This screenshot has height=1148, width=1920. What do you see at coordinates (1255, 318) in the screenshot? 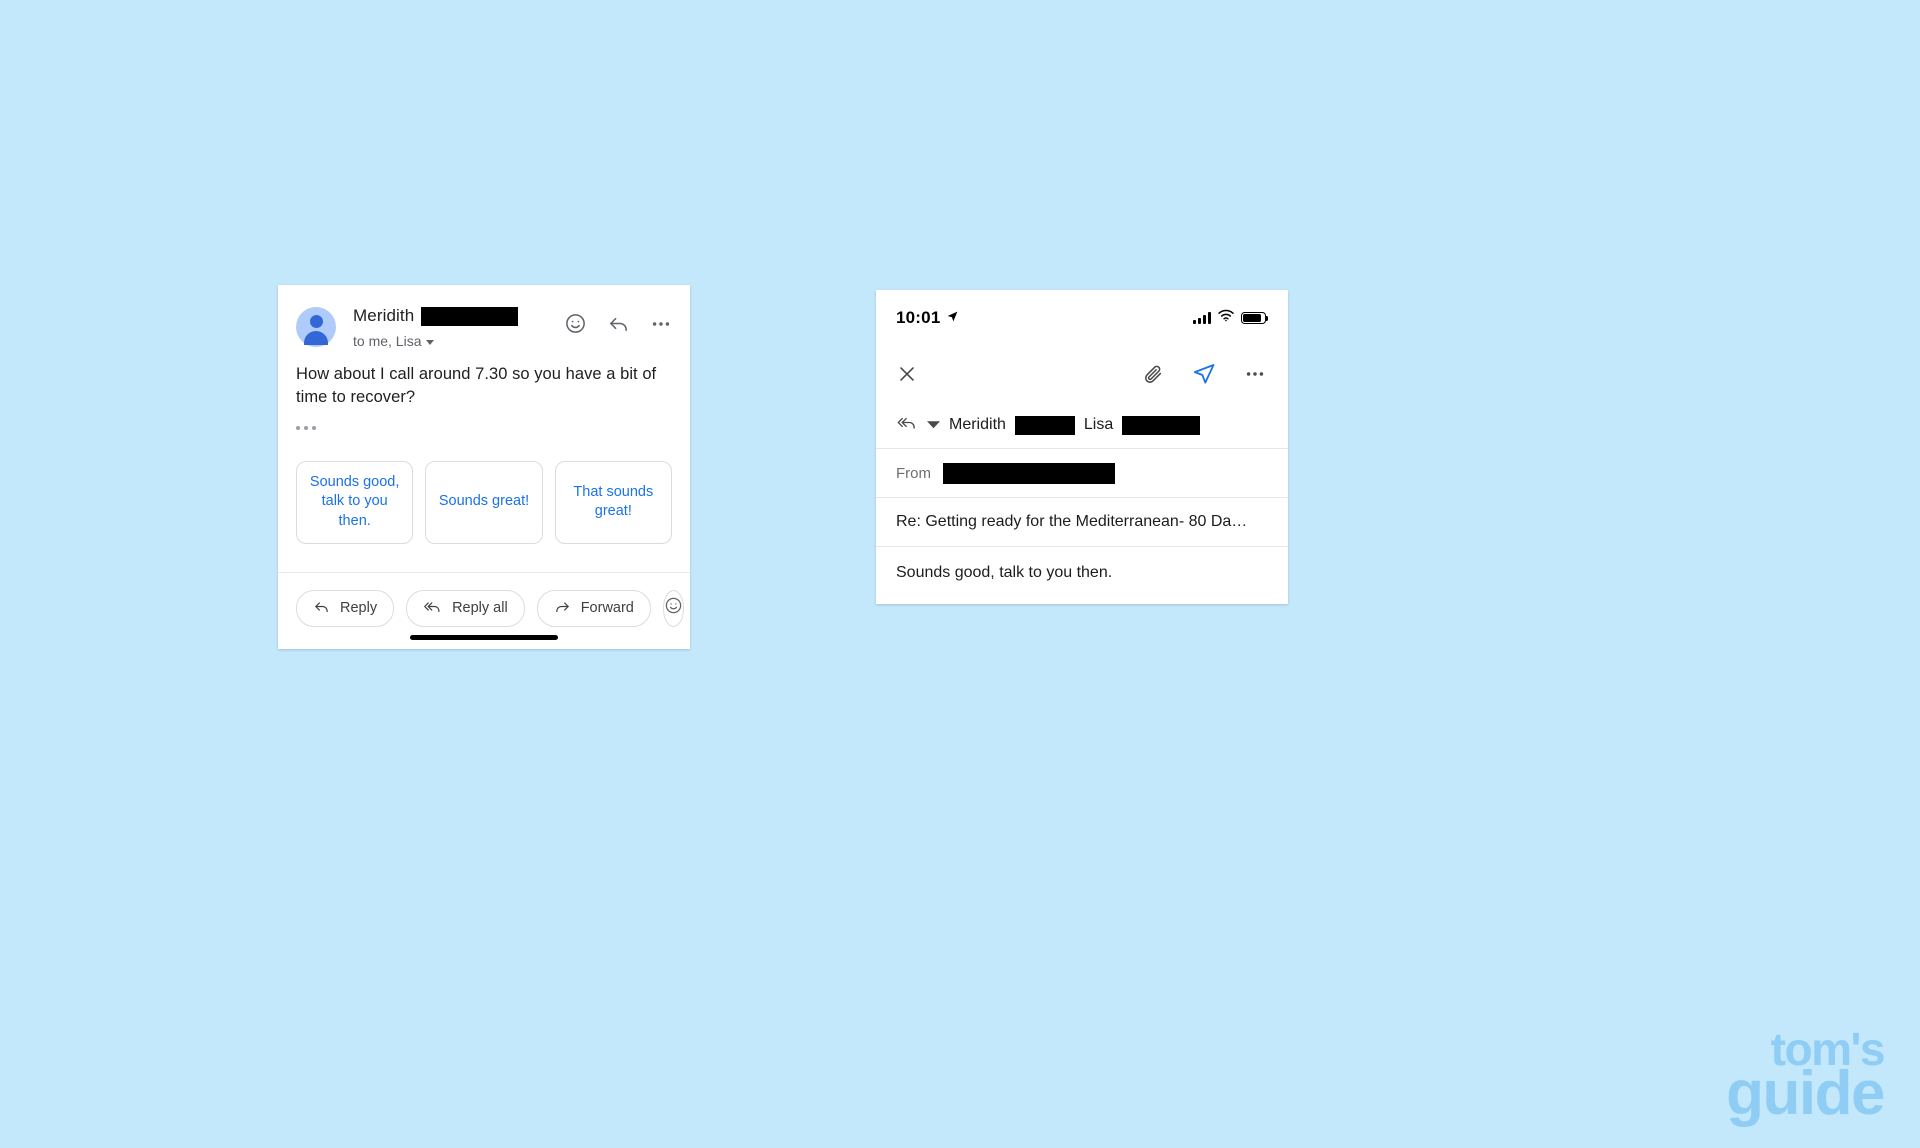
I see `battery-icon` at bounding box center [1255, 318].